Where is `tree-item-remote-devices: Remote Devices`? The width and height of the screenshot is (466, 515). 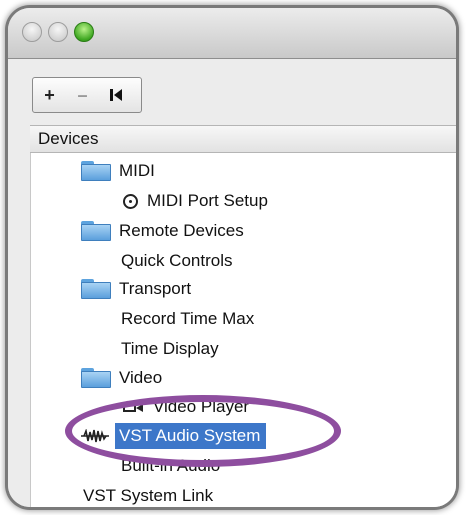
tree-item-remote-devices: Remote Devices is located at coordinates (162, 231).